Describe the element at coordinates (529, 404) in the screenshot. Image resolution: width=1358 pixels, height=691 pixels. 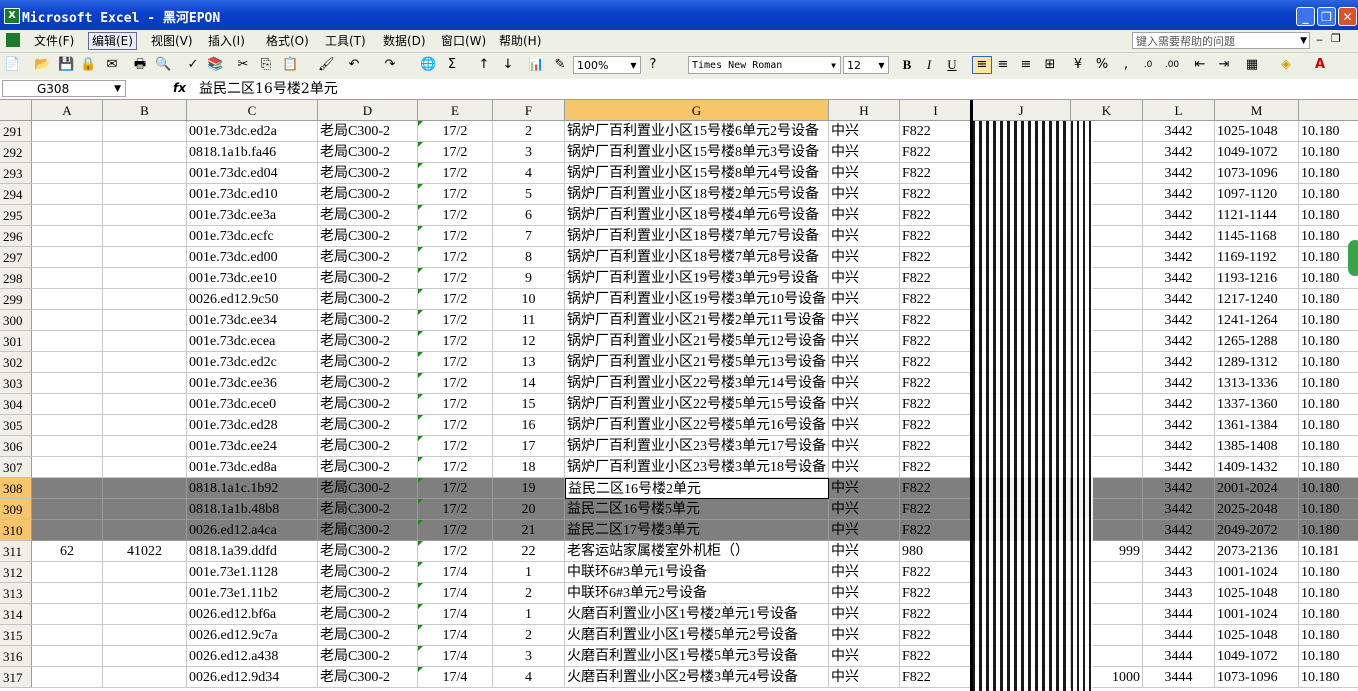
I see `cell-f: 15` at that location.